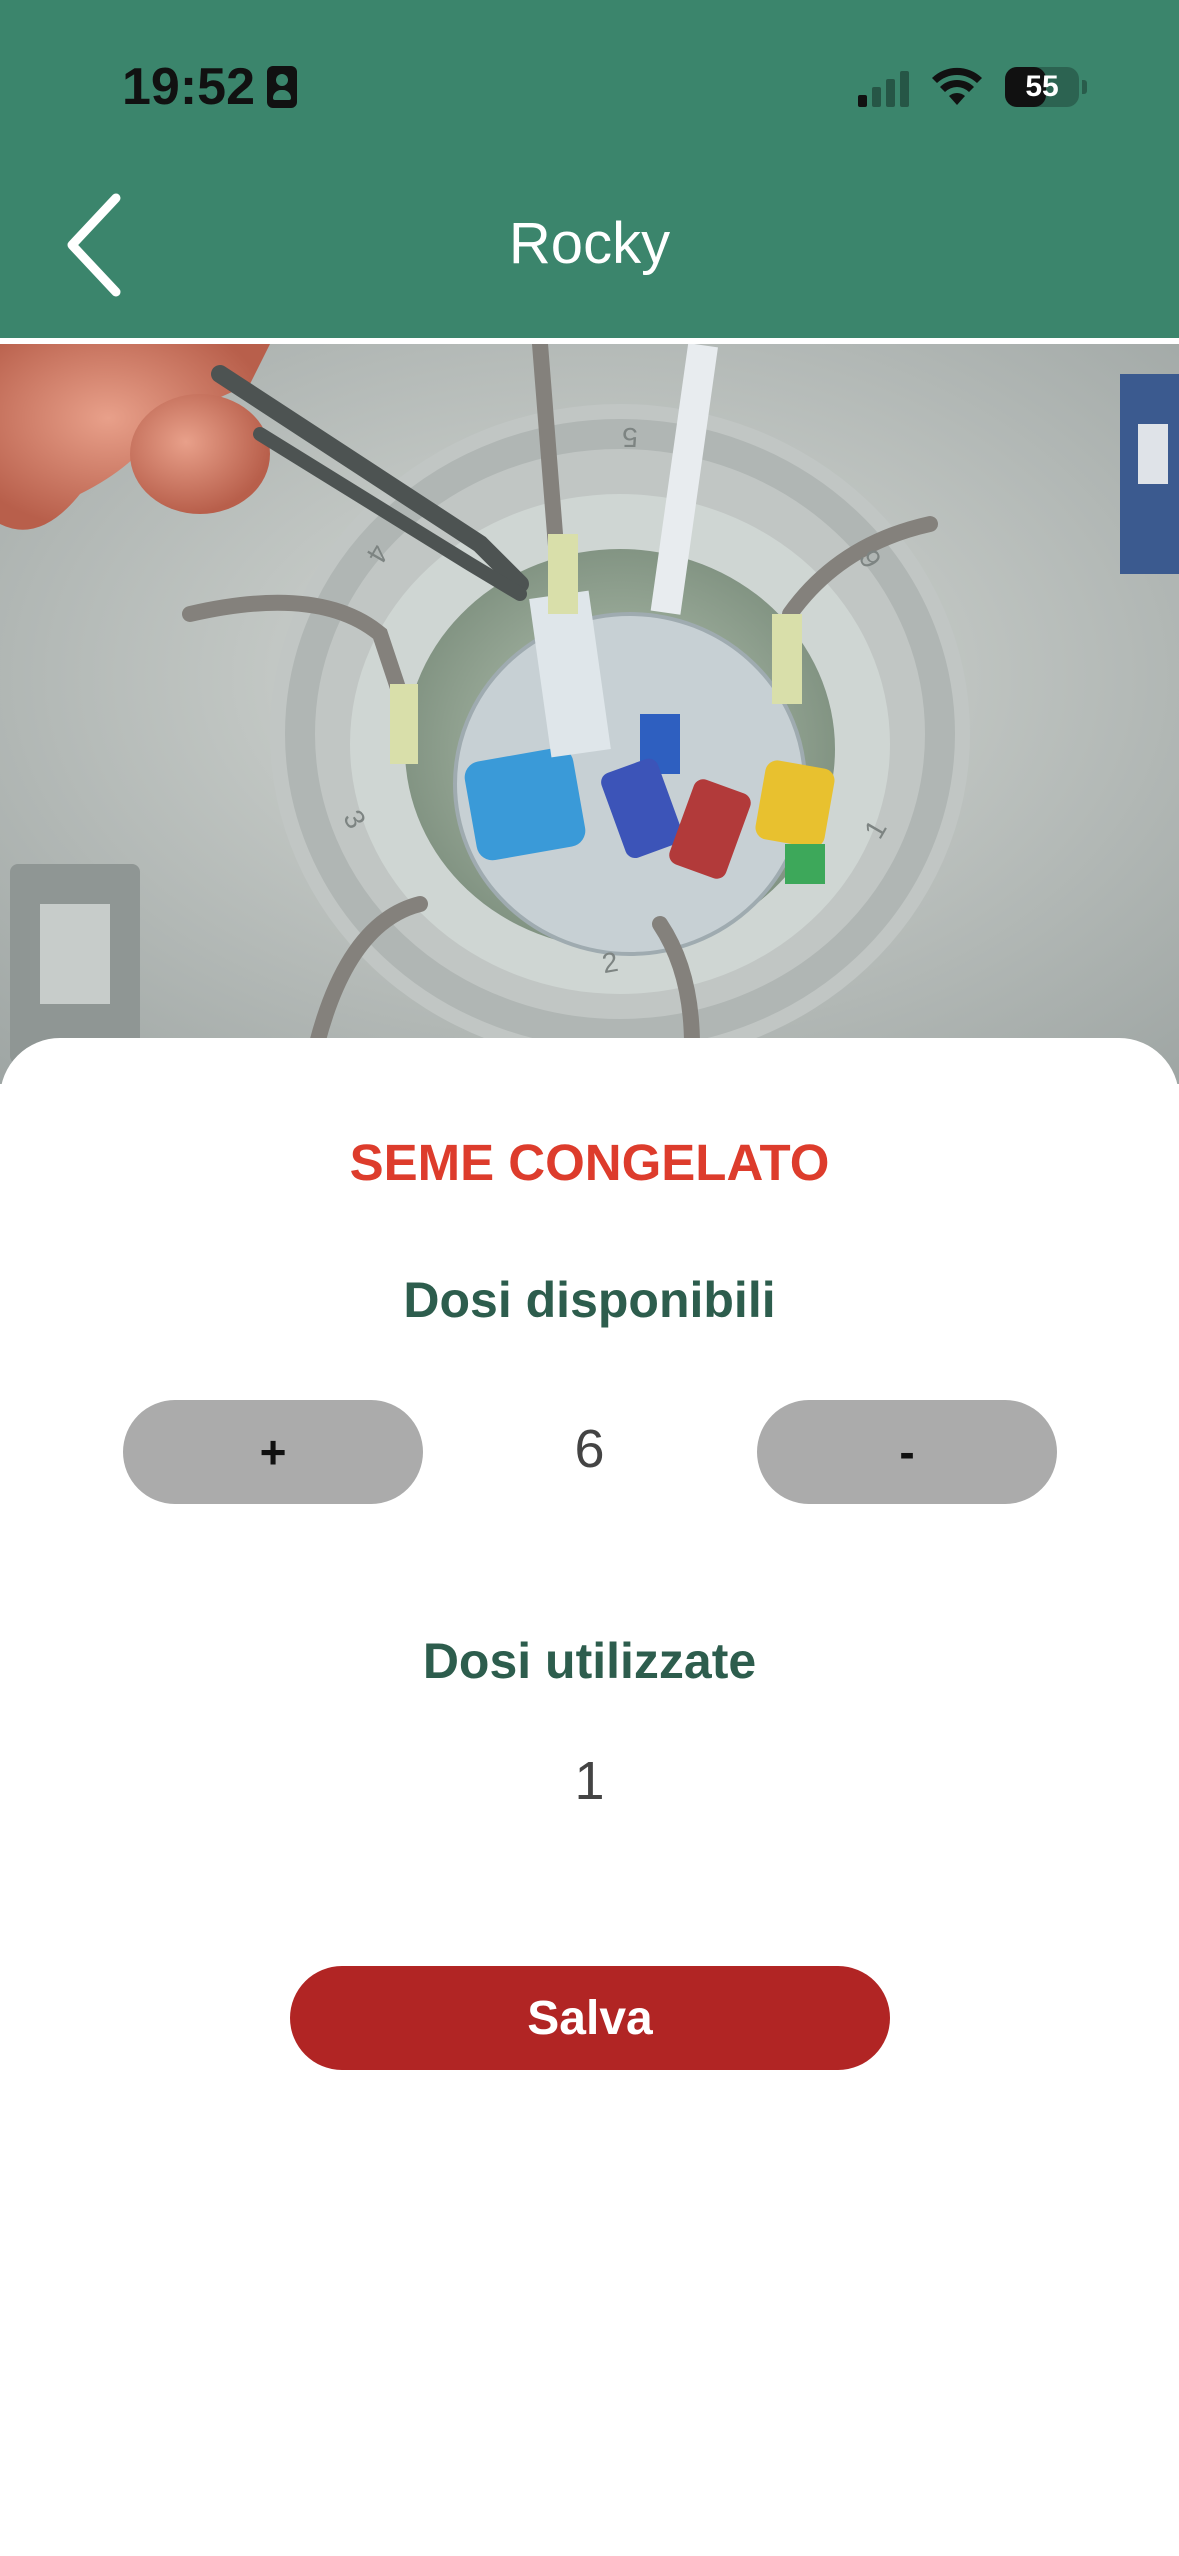  I want to click on status-time: 19:52, so click(209, 87).